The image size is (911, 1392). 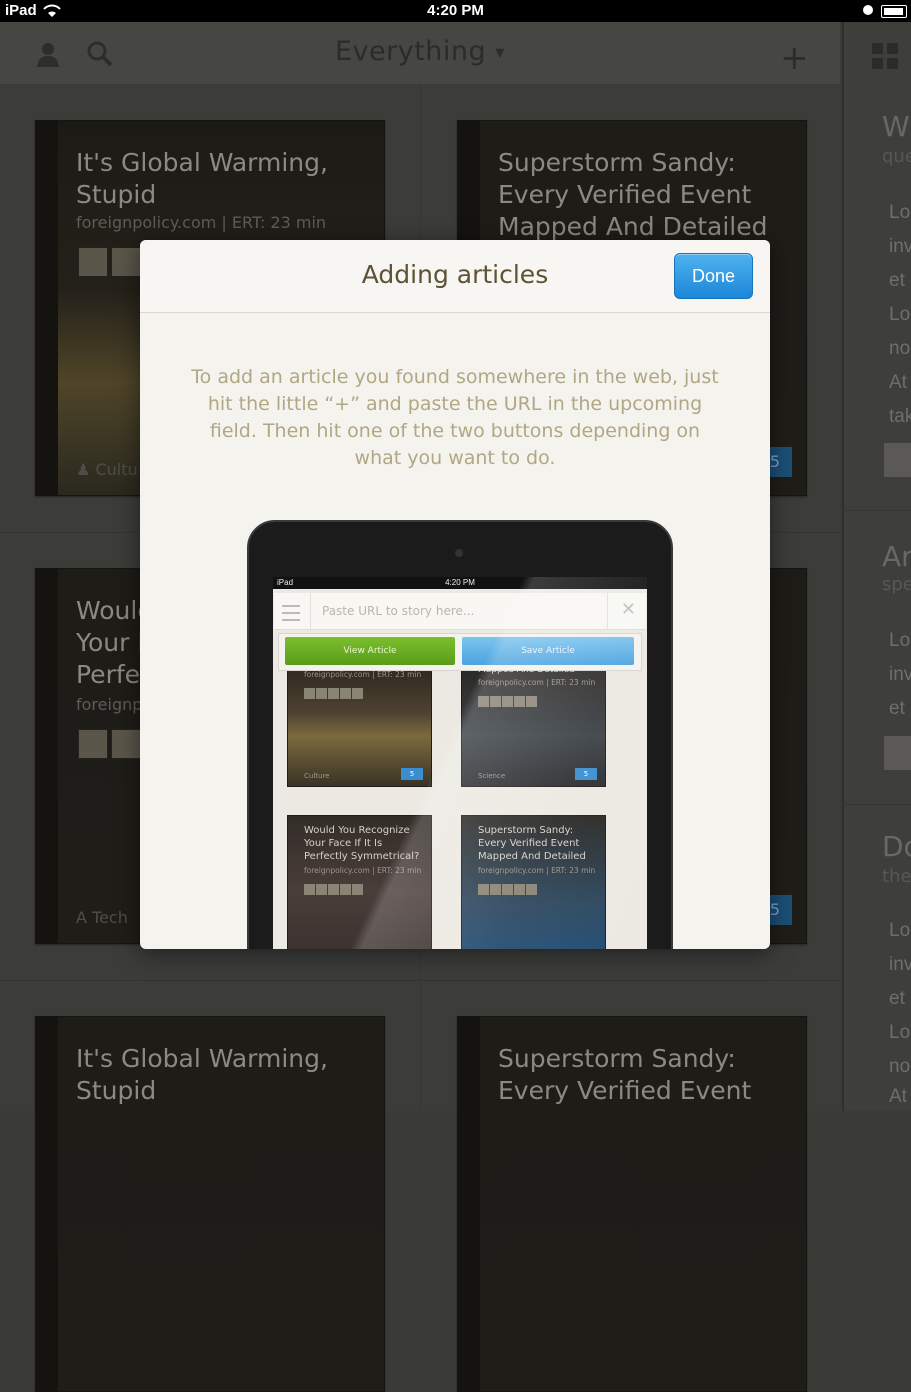 What do you see at coordinates (107, 469) in the screenshot?
I see `article-category: ♟ Cultu` at bounding box center [107, 469].